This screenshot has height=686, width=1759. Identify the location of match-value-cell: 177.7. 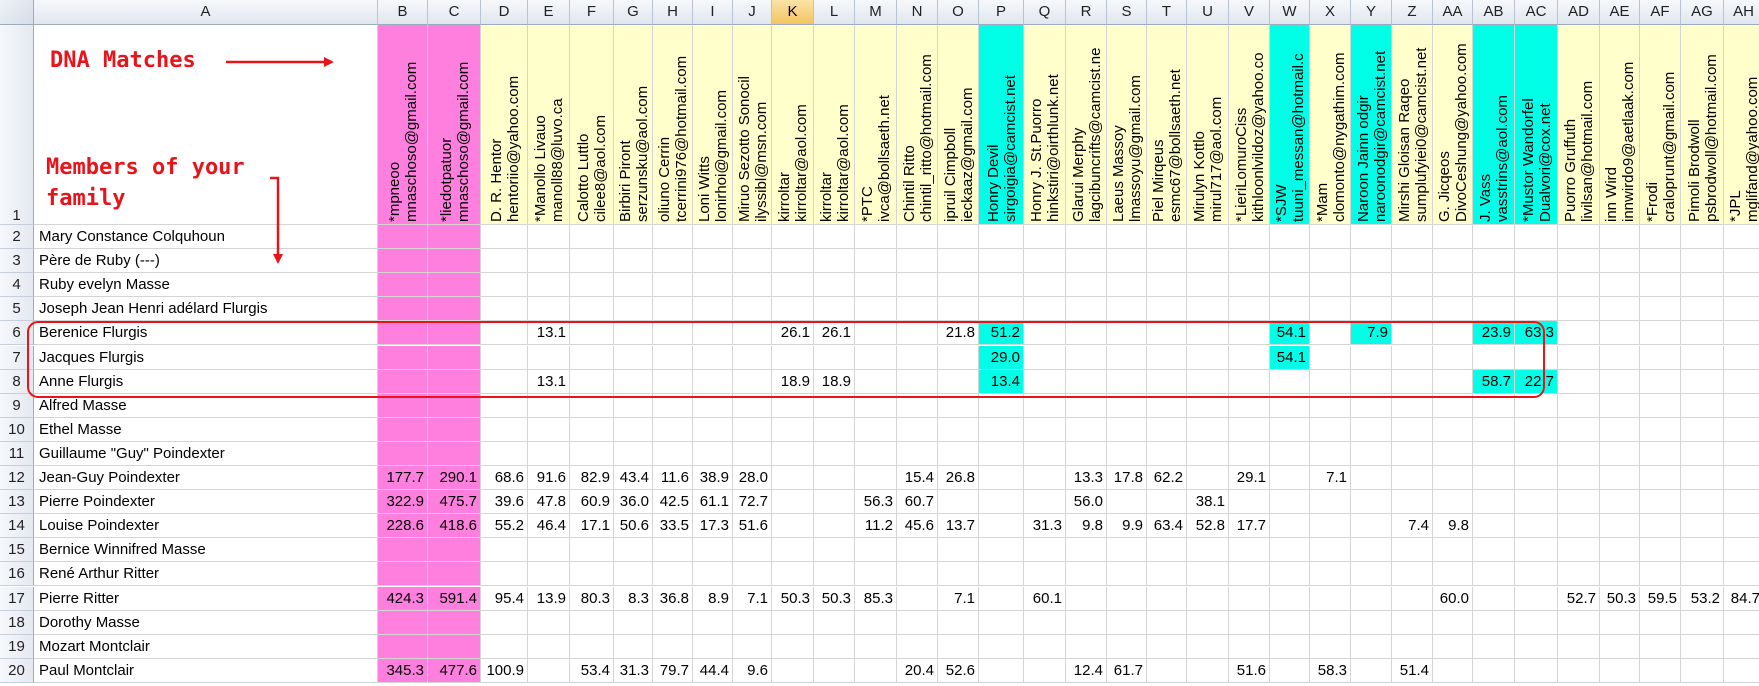
(403, 478).